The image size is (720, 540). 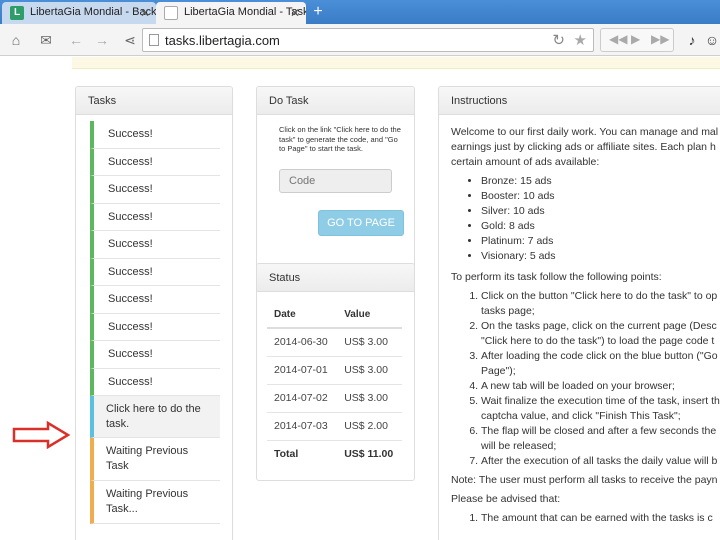 What do you see at coordinates (46, 40) in the screenshot?
I see `mail-icon: ✉` at bounding box center [46, 40].